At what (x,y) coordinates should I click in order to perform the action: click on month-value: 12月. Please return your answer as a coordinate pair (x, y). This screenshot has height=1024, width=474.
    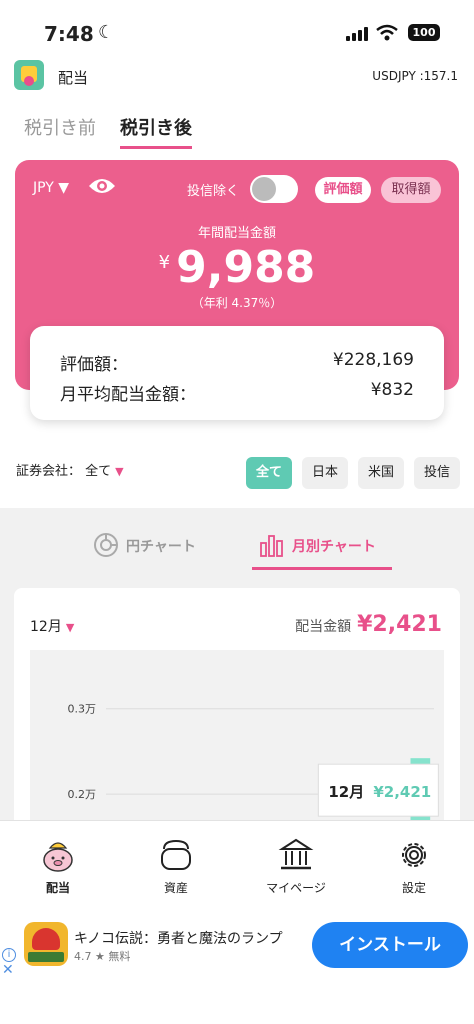
    Looking at the image, I should click on (46, 627).